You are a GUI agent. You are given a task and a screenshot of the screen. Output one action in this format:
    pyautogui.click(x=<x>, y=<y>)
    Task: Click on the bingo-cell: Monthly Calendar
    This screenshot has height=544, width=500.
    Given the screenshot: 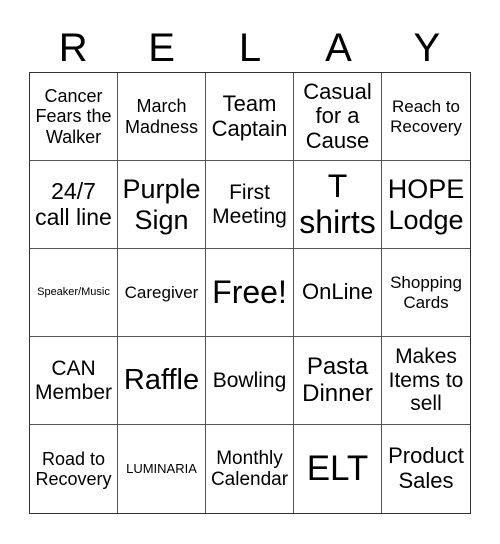 What is the action you would take?
    pyautogui.click(x=250, y=469)
    